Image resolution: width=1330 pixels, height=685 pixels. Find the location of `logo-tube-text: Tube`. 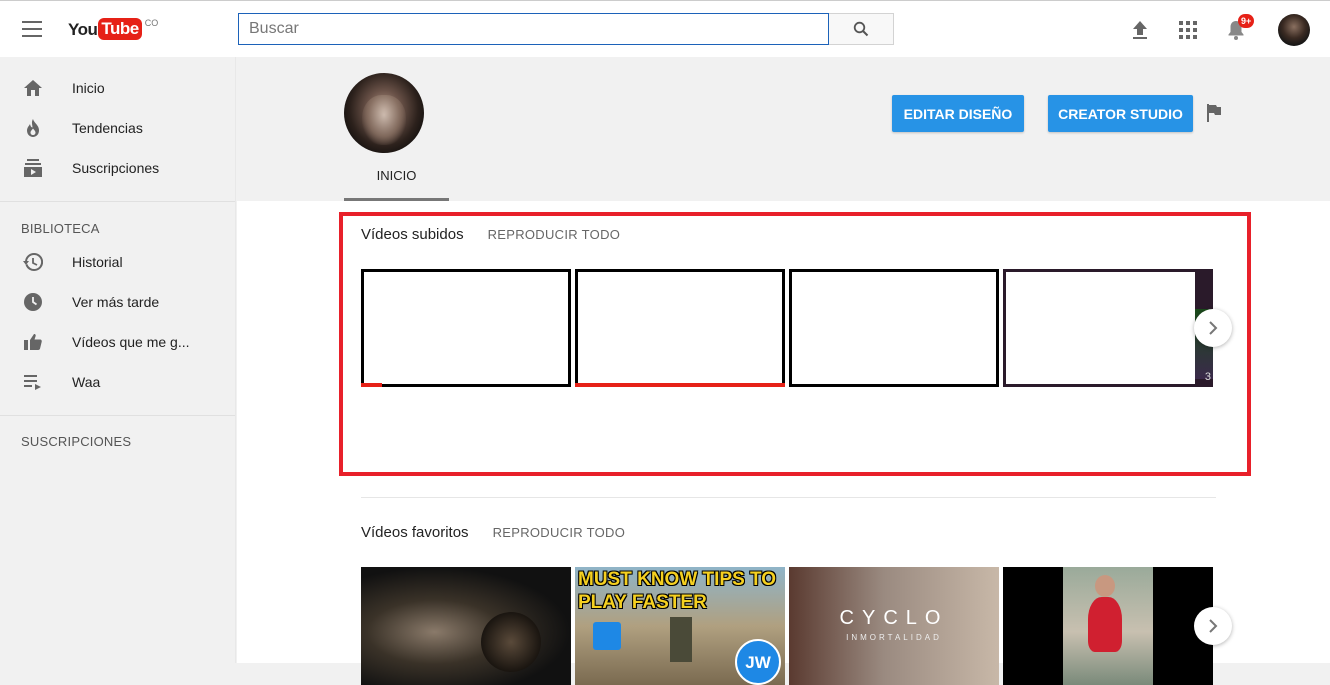

logo-tube-text: Tube is located at coordinates (120, 29).